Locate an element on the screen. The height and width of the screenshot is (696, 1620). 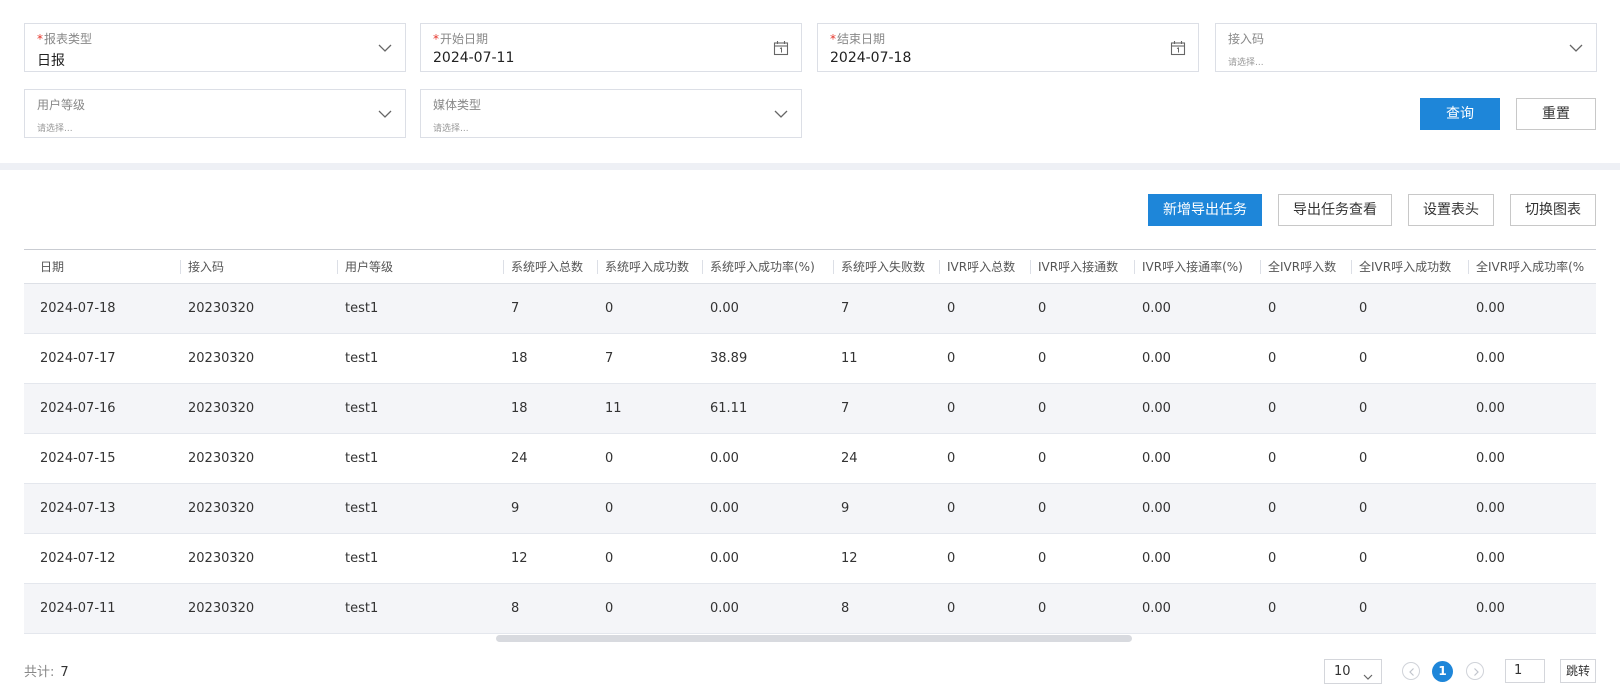
column-header: 全IVR呼入数 is located at coordinates (1302, 267).